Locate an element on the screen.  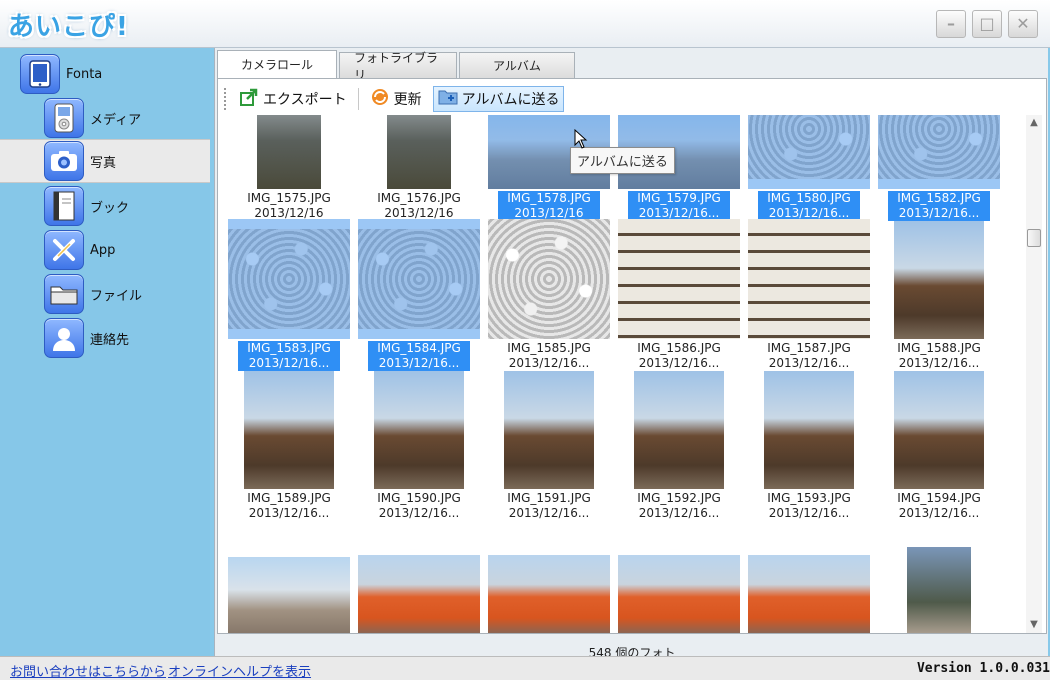
photo-filename: IMG_1579.JPG is located at coordinates (679, 198).